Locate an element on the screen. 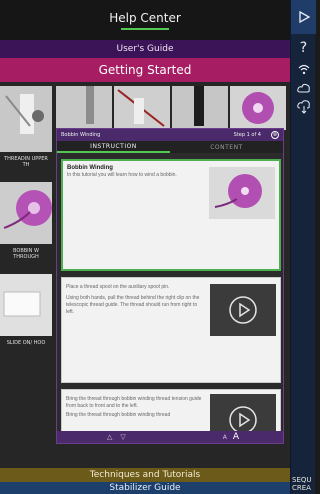 This screenshot has height=494, width=320. tutorial-tile-label: BOBBIN W THROUGH is located at coordinates (26, 254).